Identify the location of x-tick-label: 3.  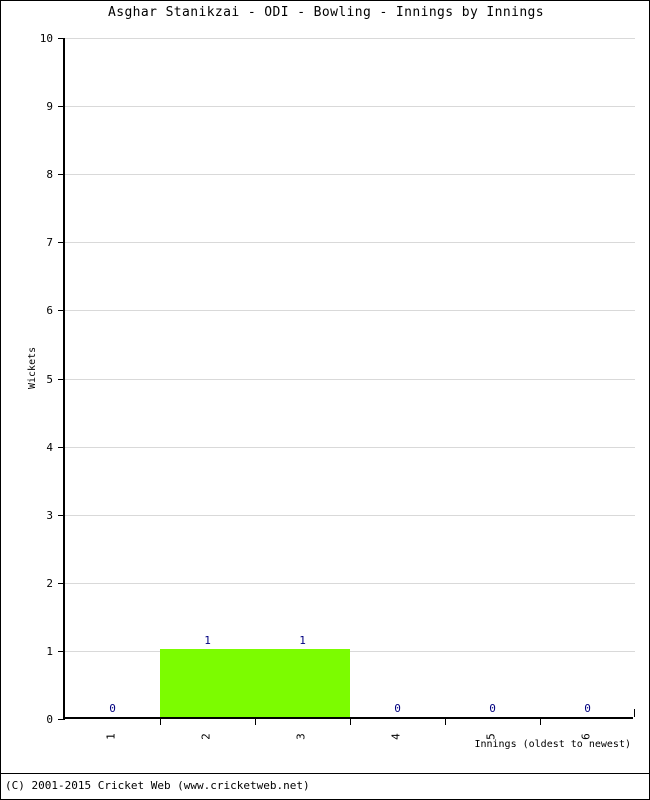
(300, 736).